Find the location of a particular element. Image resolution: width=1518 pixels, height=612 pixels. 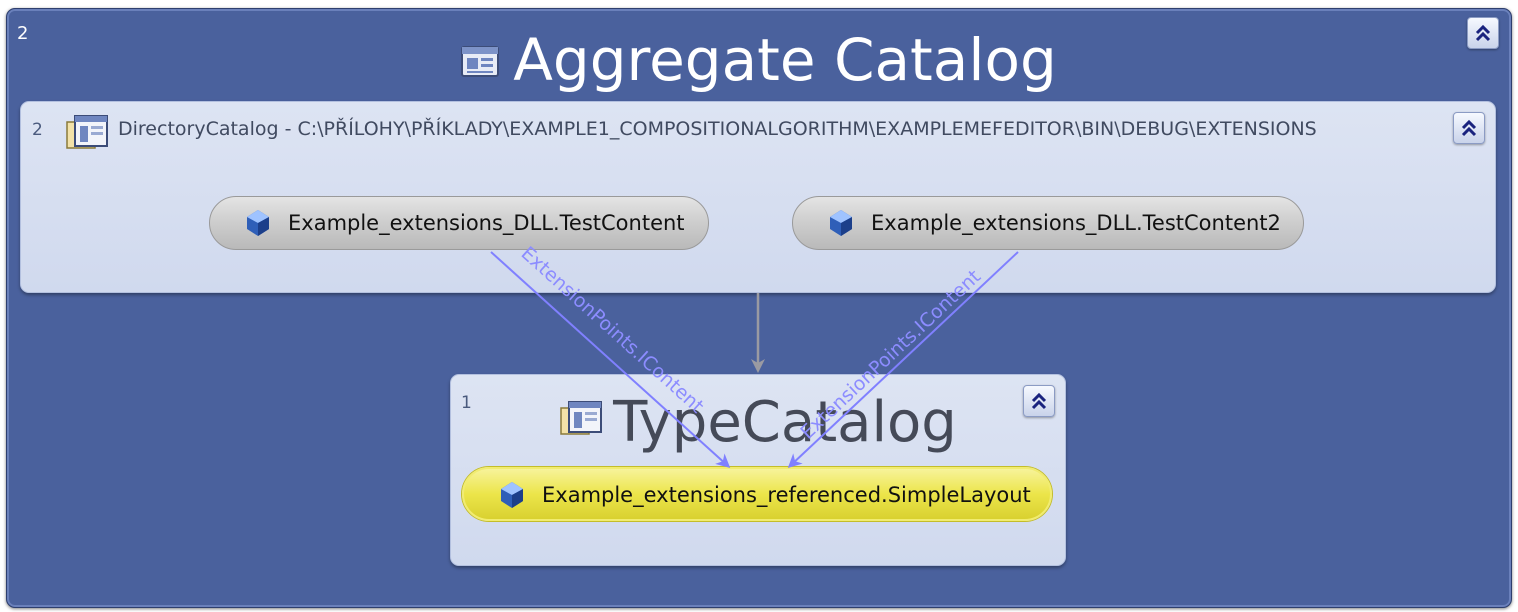

directory-catalog-icon is located at coordinates (87, 135).